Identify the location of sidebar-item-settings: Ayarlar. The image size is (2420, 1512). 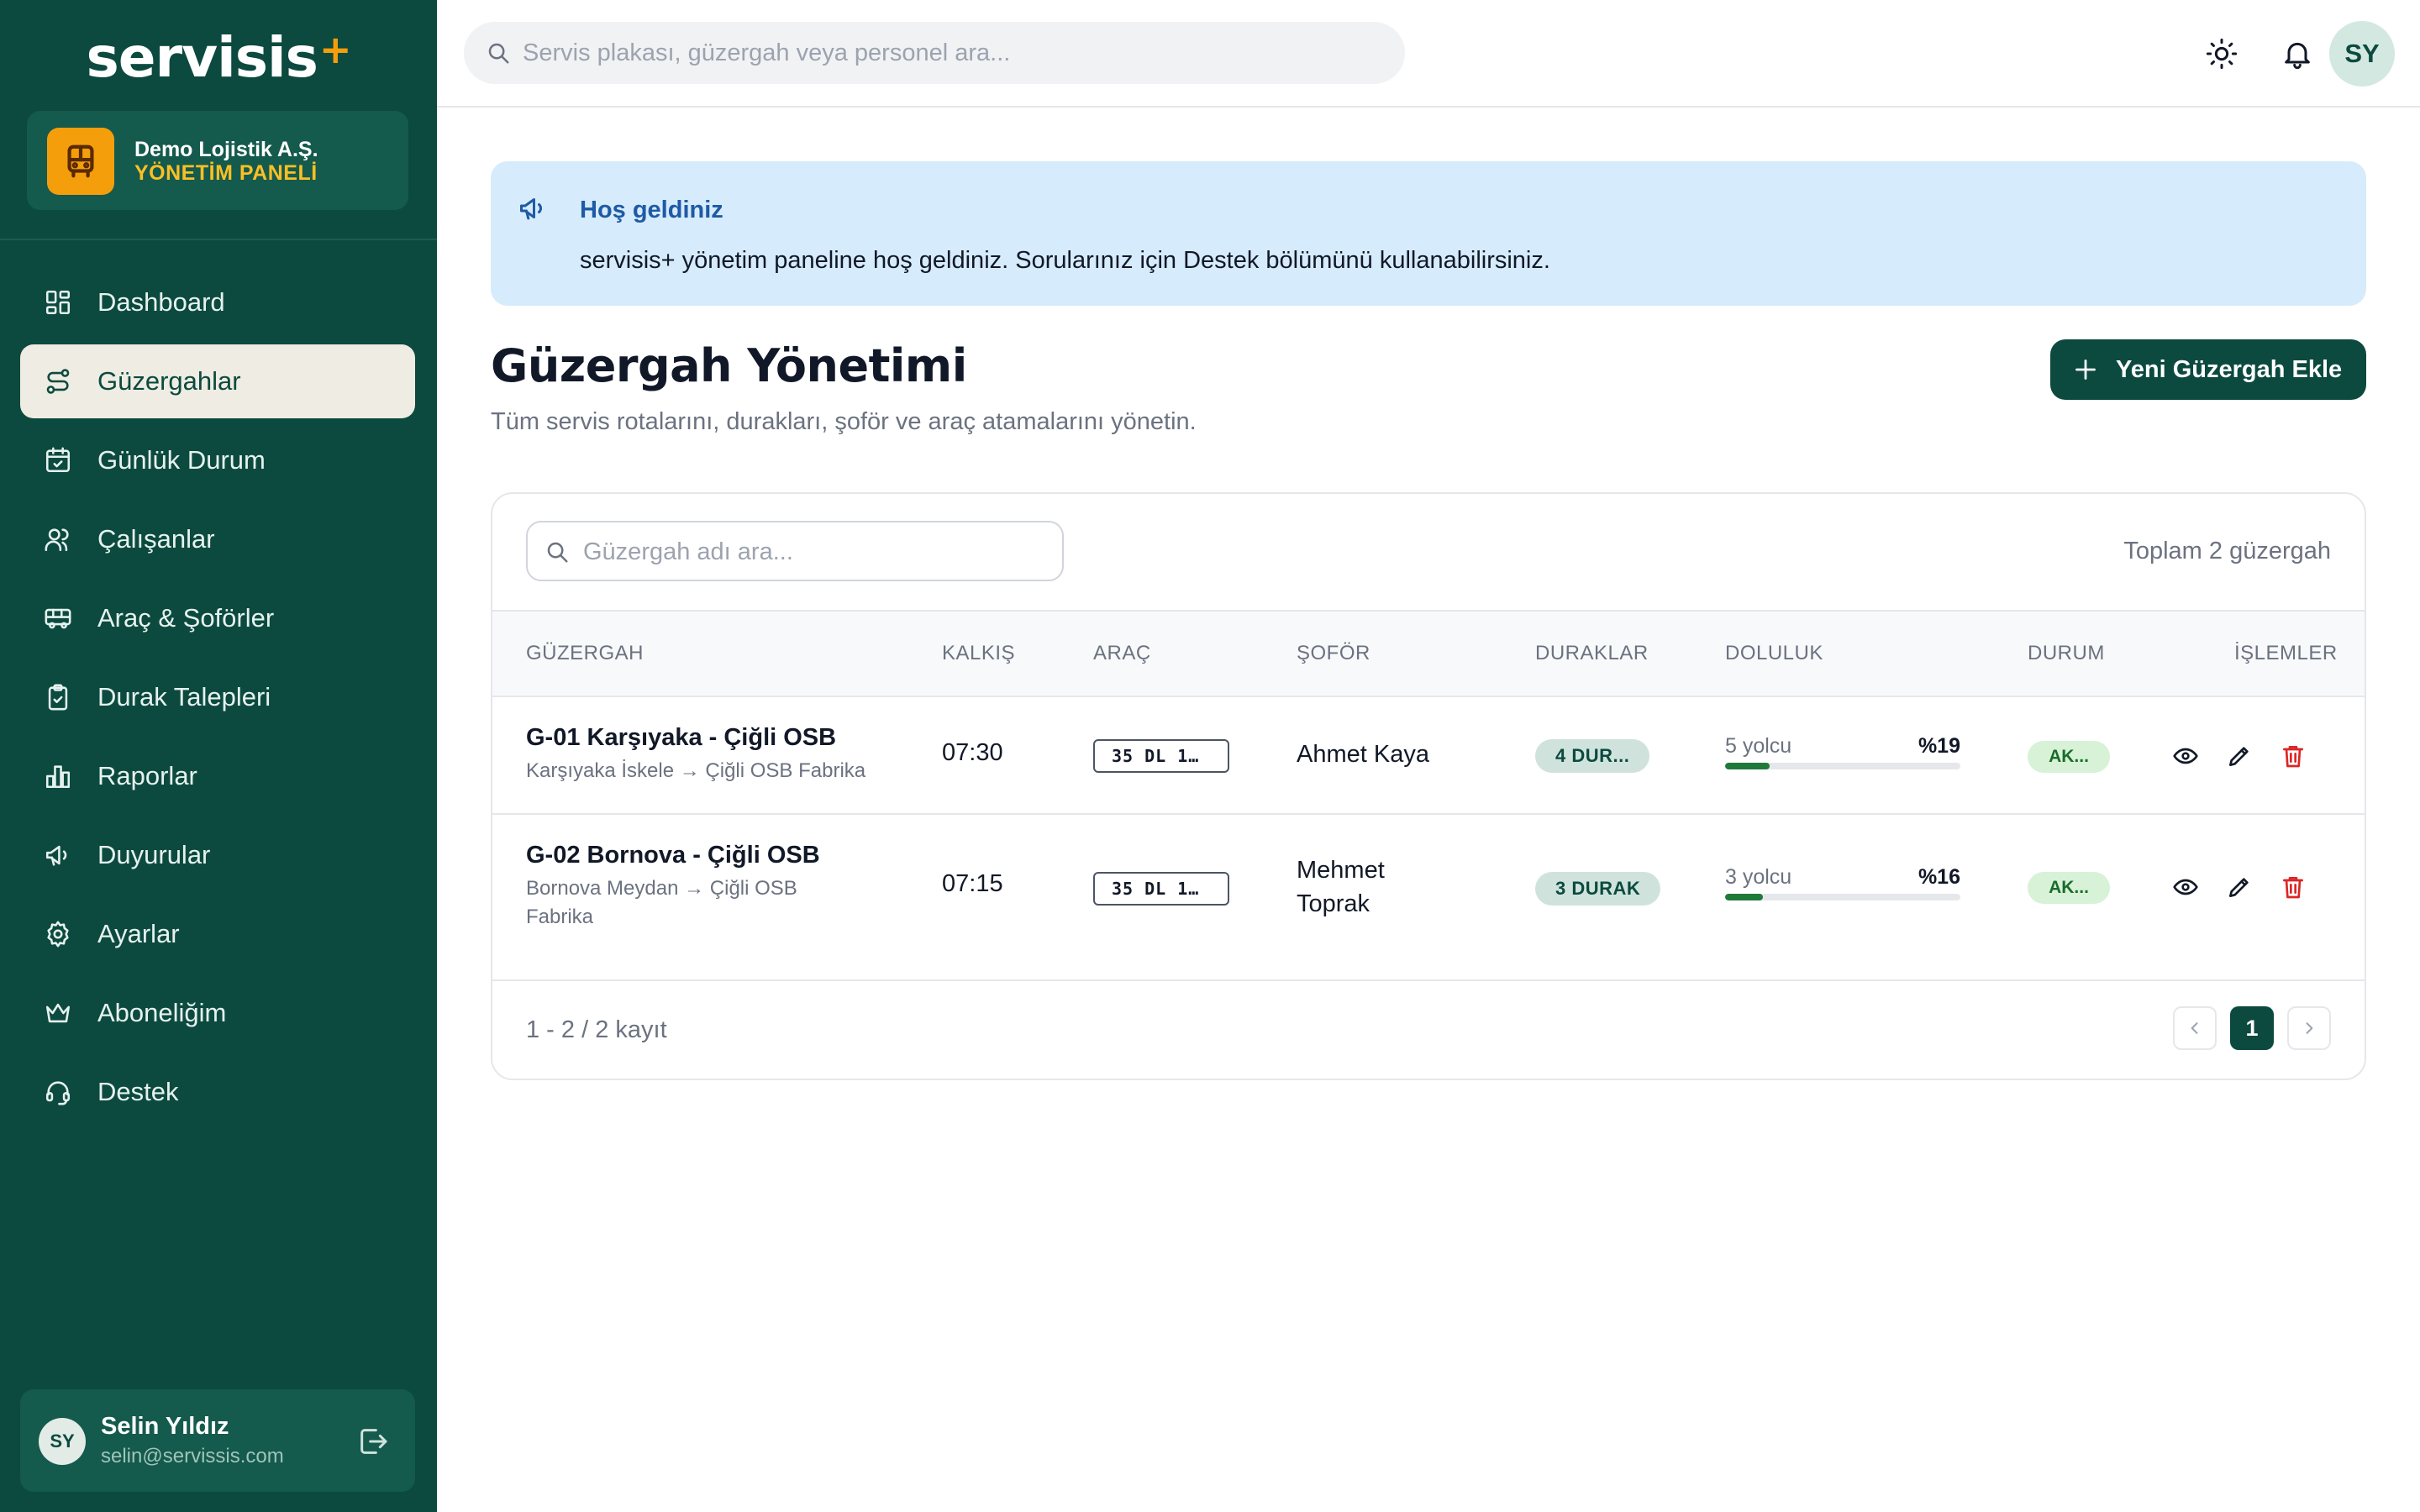
(218, 934).